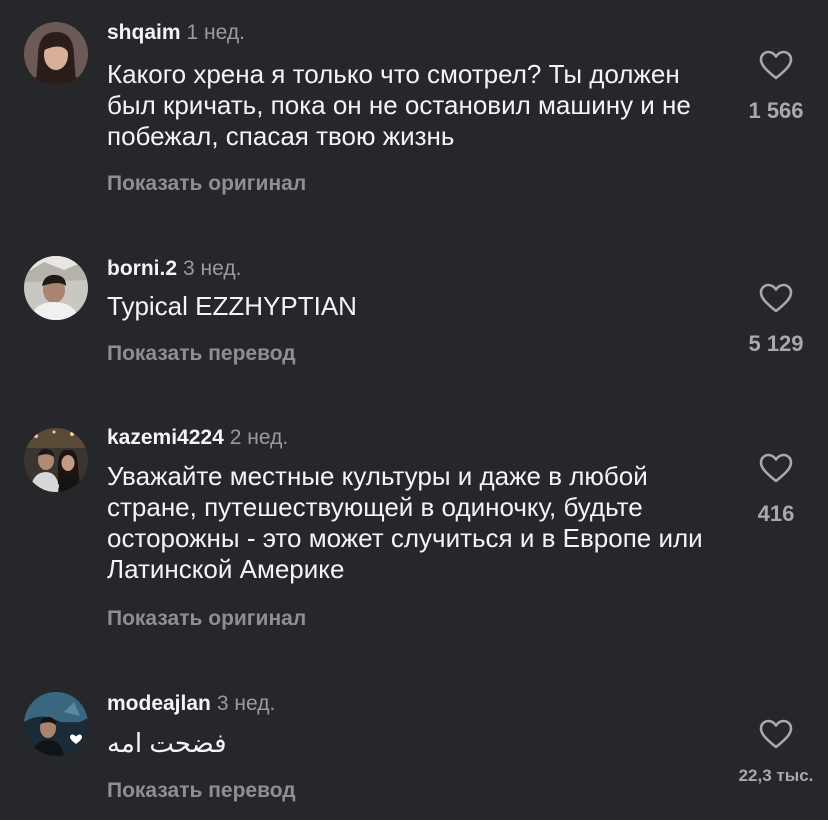 This screenshot has width=828, height=820. Describe the element at coordinates (159, 703) in the screenshot. I see `username: modeajlan` at that location.